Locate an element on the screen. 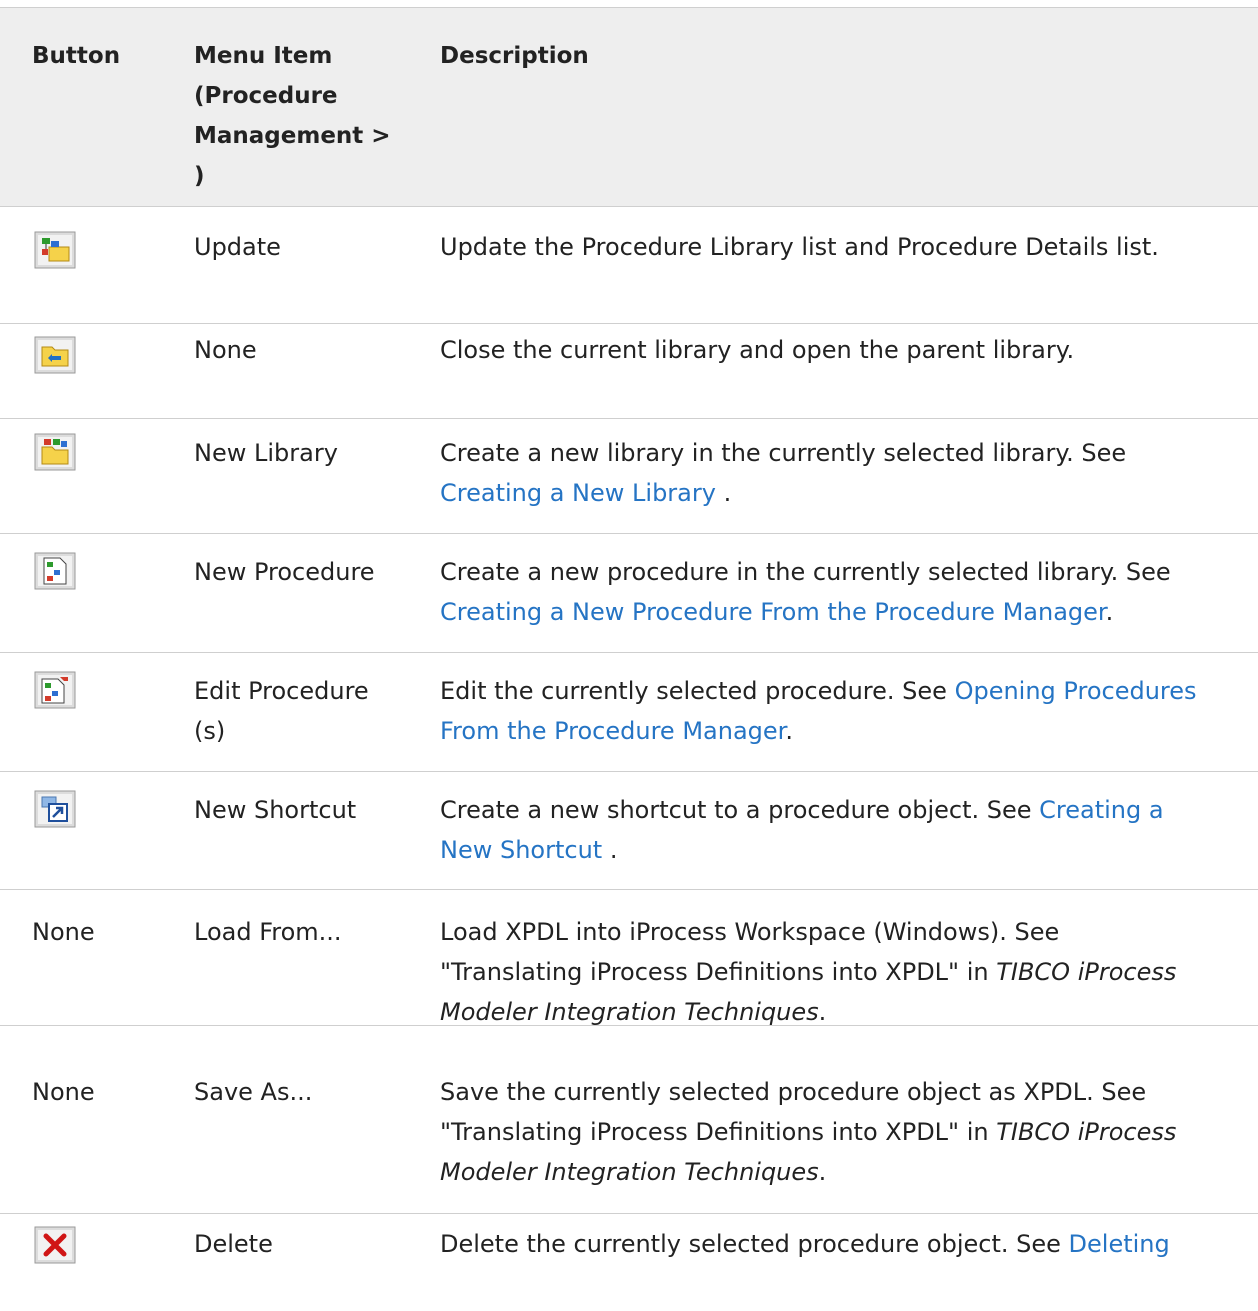  header-menu-line: (Procedure is located at coordinates (266, 96).